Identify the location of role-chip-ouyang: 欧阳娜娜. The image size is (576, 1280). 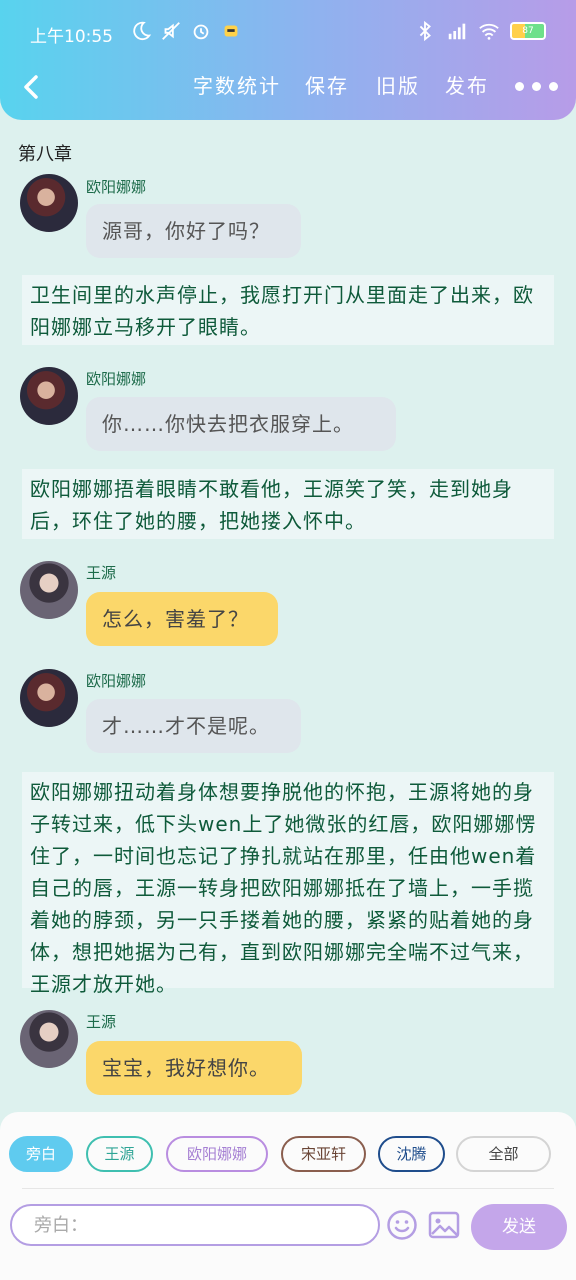
(217, 1154).